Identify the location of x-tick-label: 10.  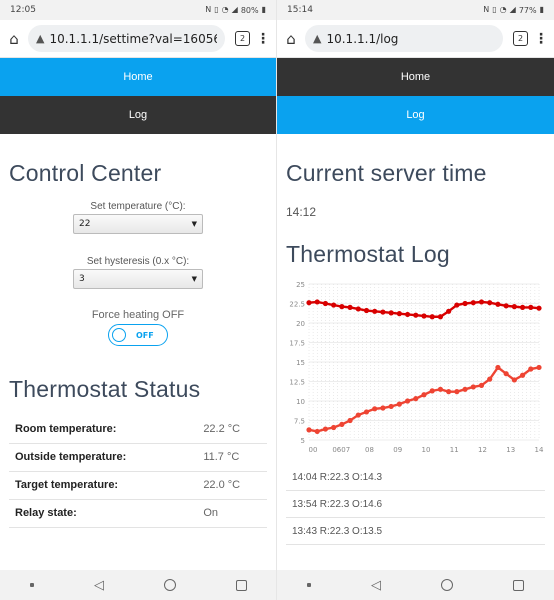
(426, 450).